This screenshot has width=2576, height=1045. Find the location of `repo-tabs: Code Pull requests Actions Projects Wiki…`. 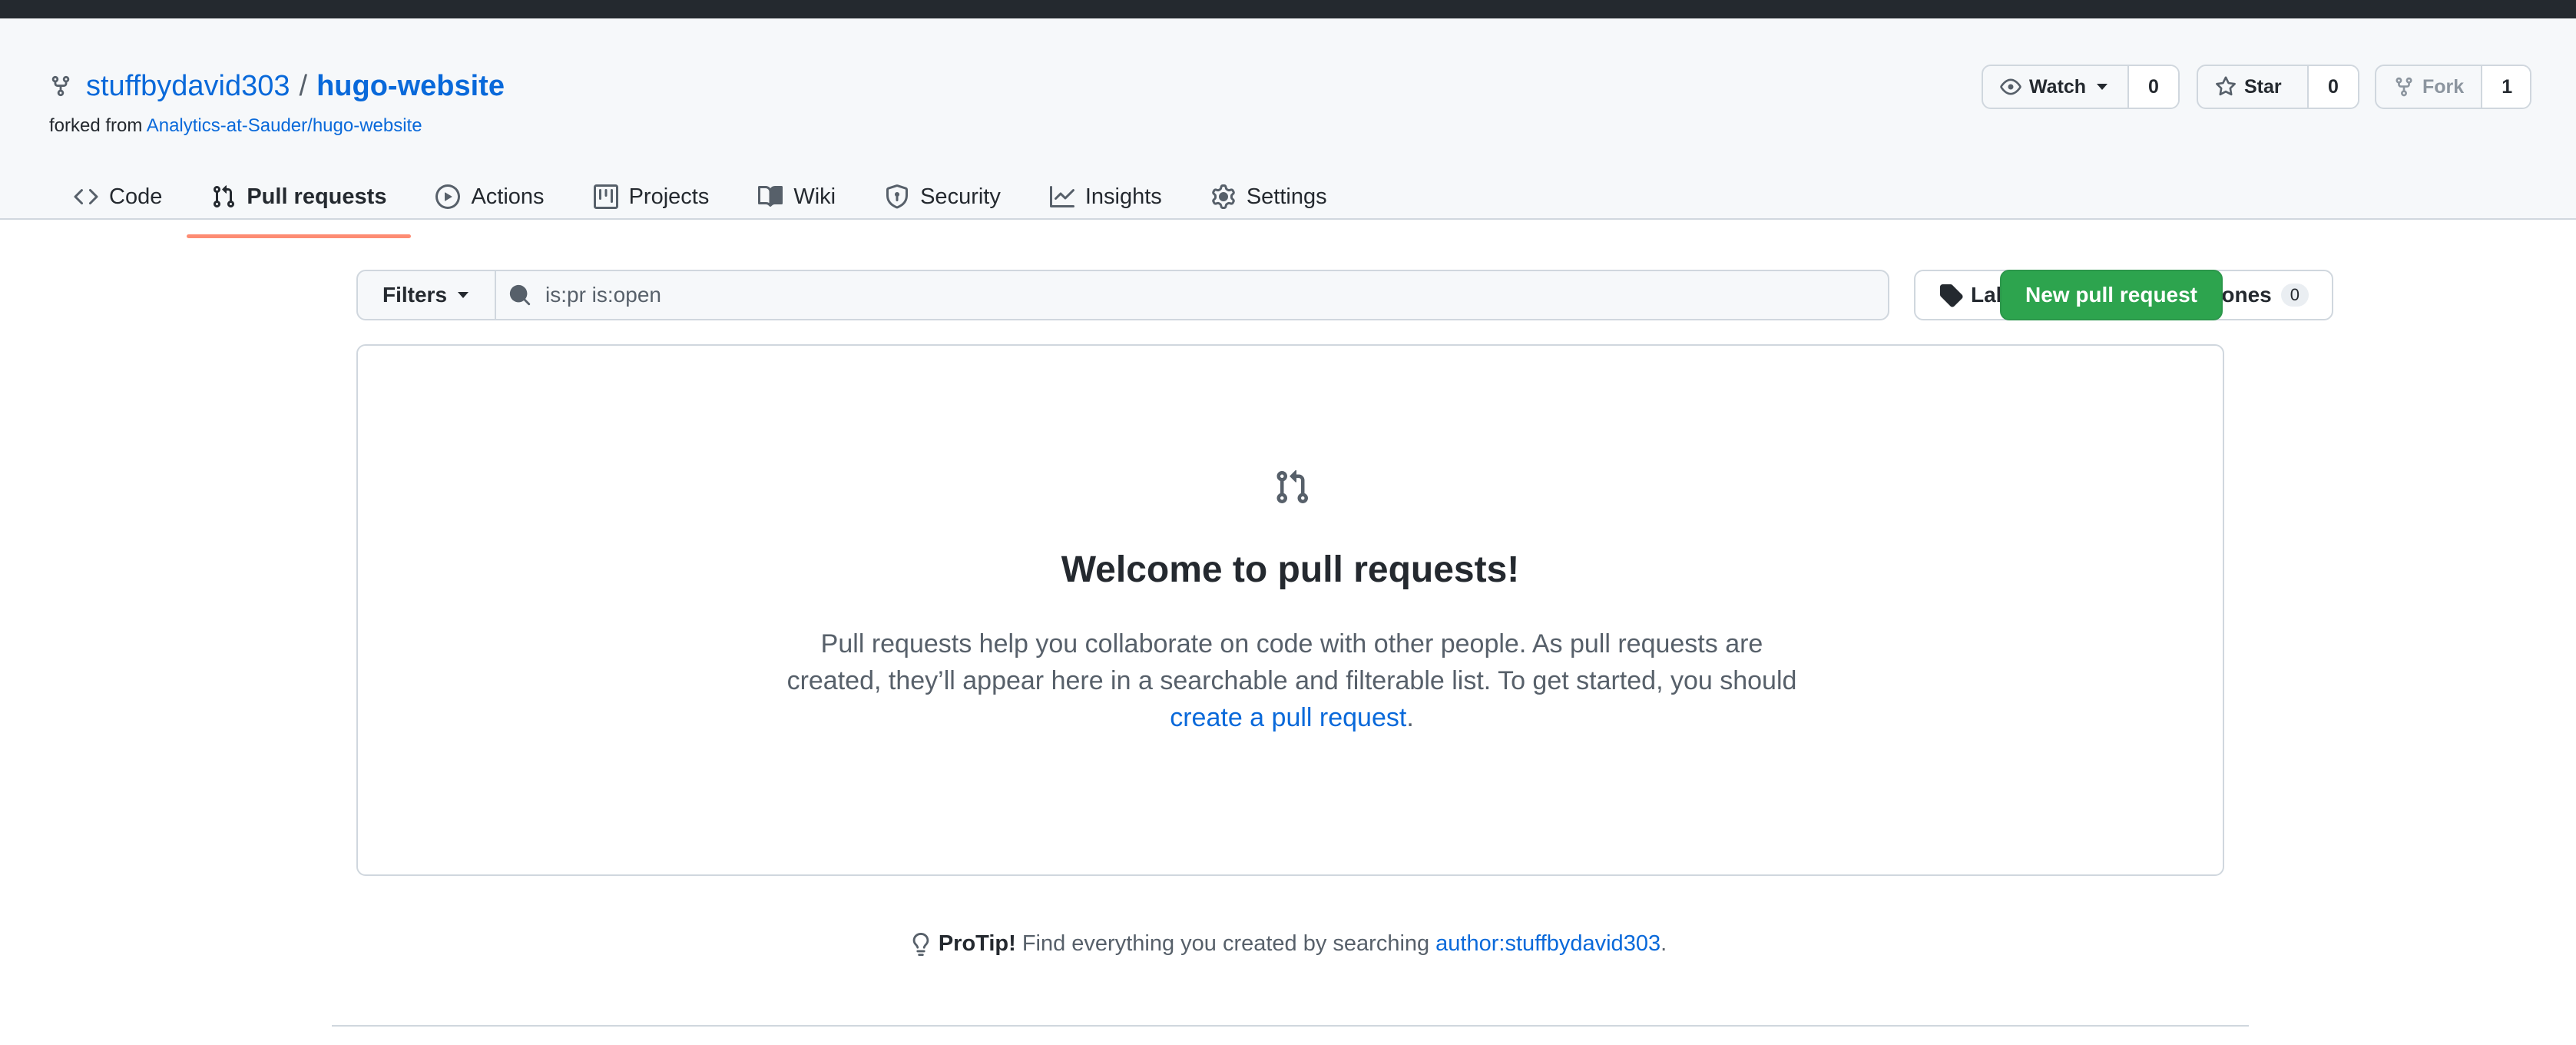

repo-tabs: Code Pull requests Actions Projects Wiki… is located at coordinates (700, 197).